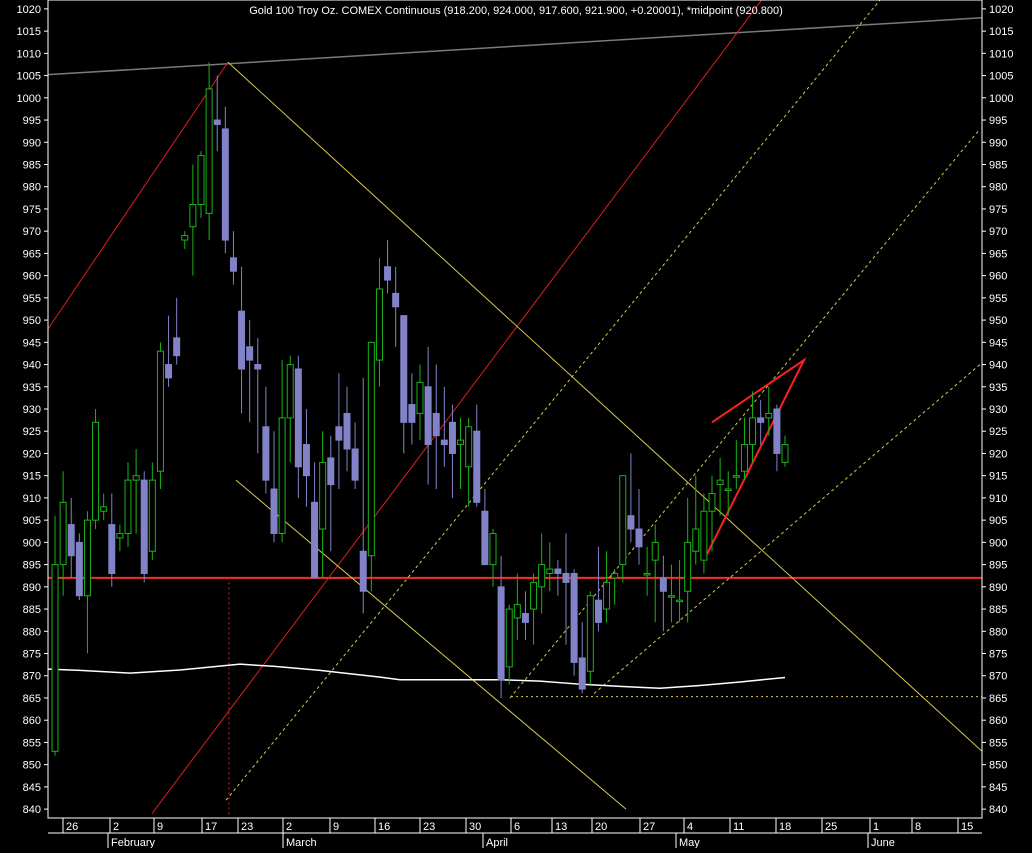 The image size is (1032, 853). Describe the element at coordinates (32, 699) in the screenshot. I see `y-tick-label-left: 865` at that location.